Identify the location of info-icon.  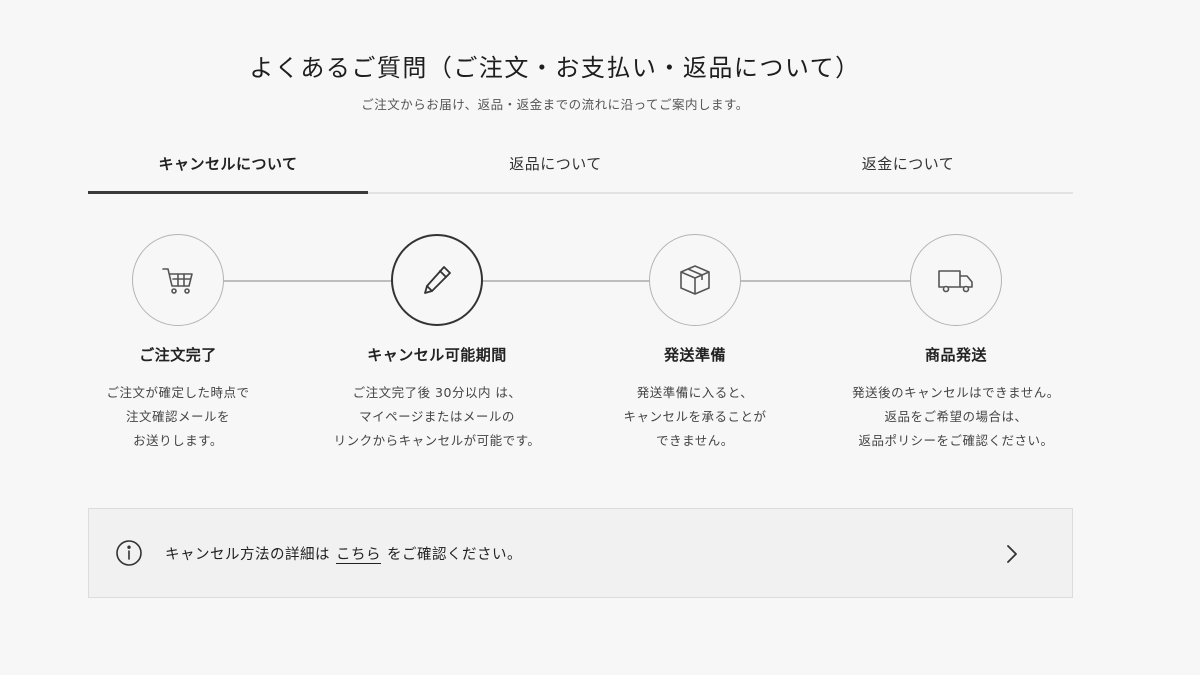
(129, 553).